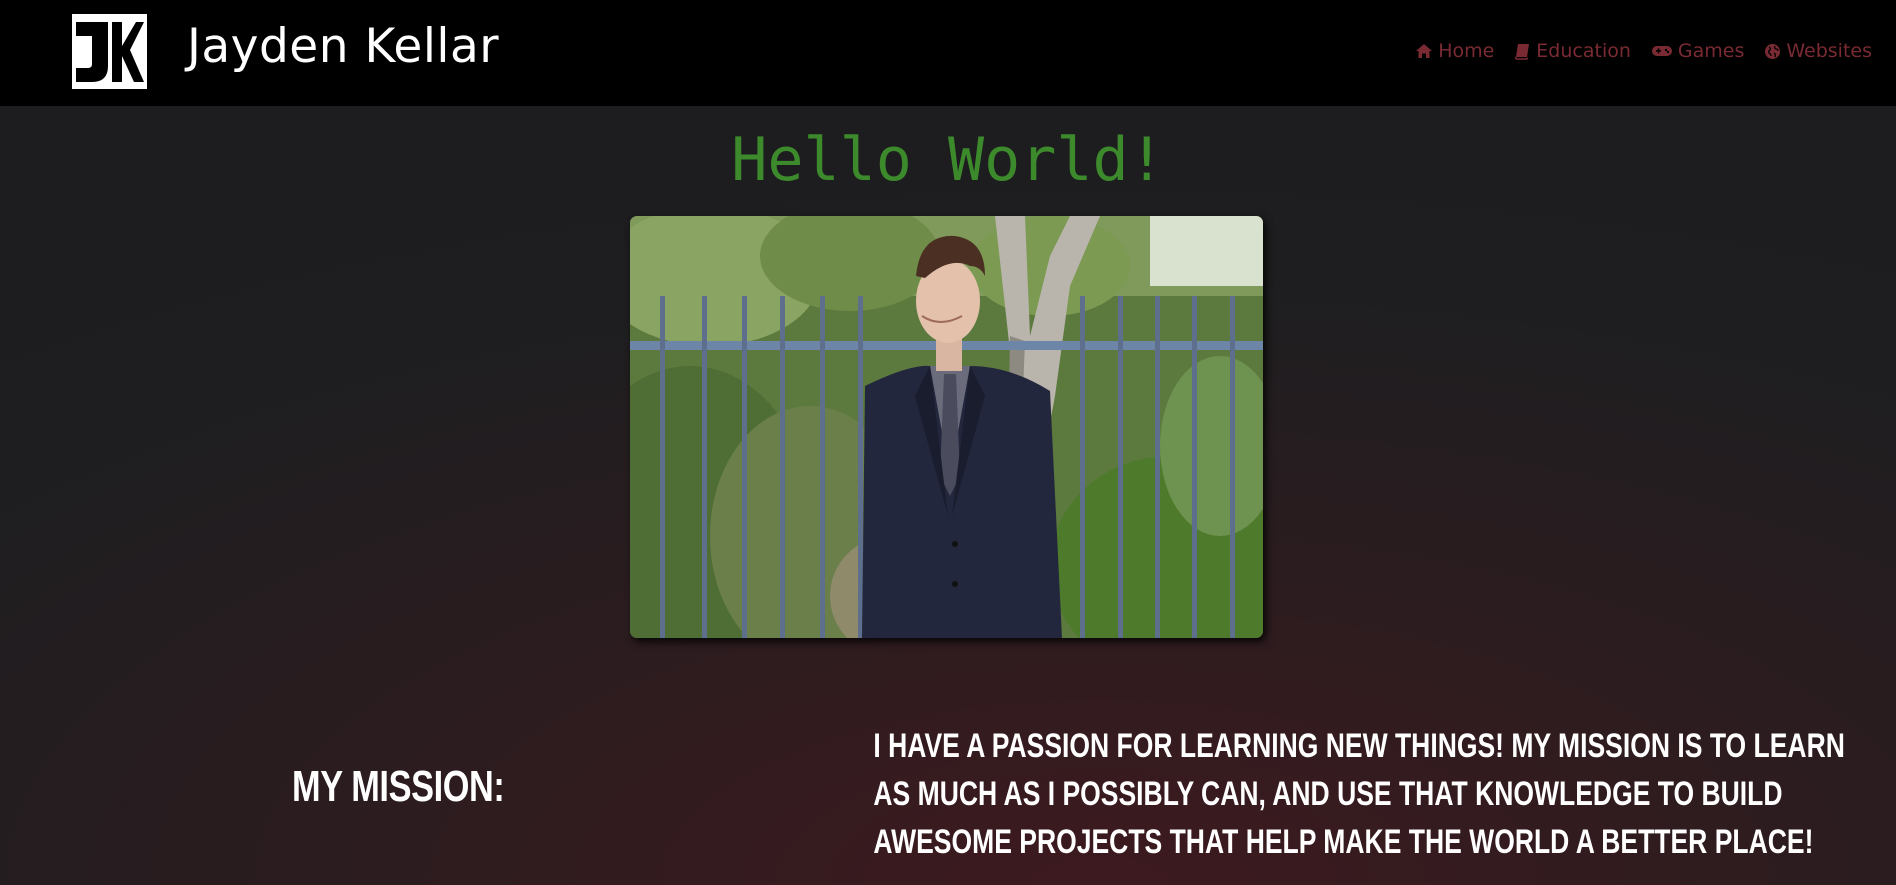  What do you see at coordinates (1424, 51) in the screenshot?
I see `home-icon` at bounding box center [1424, 51].